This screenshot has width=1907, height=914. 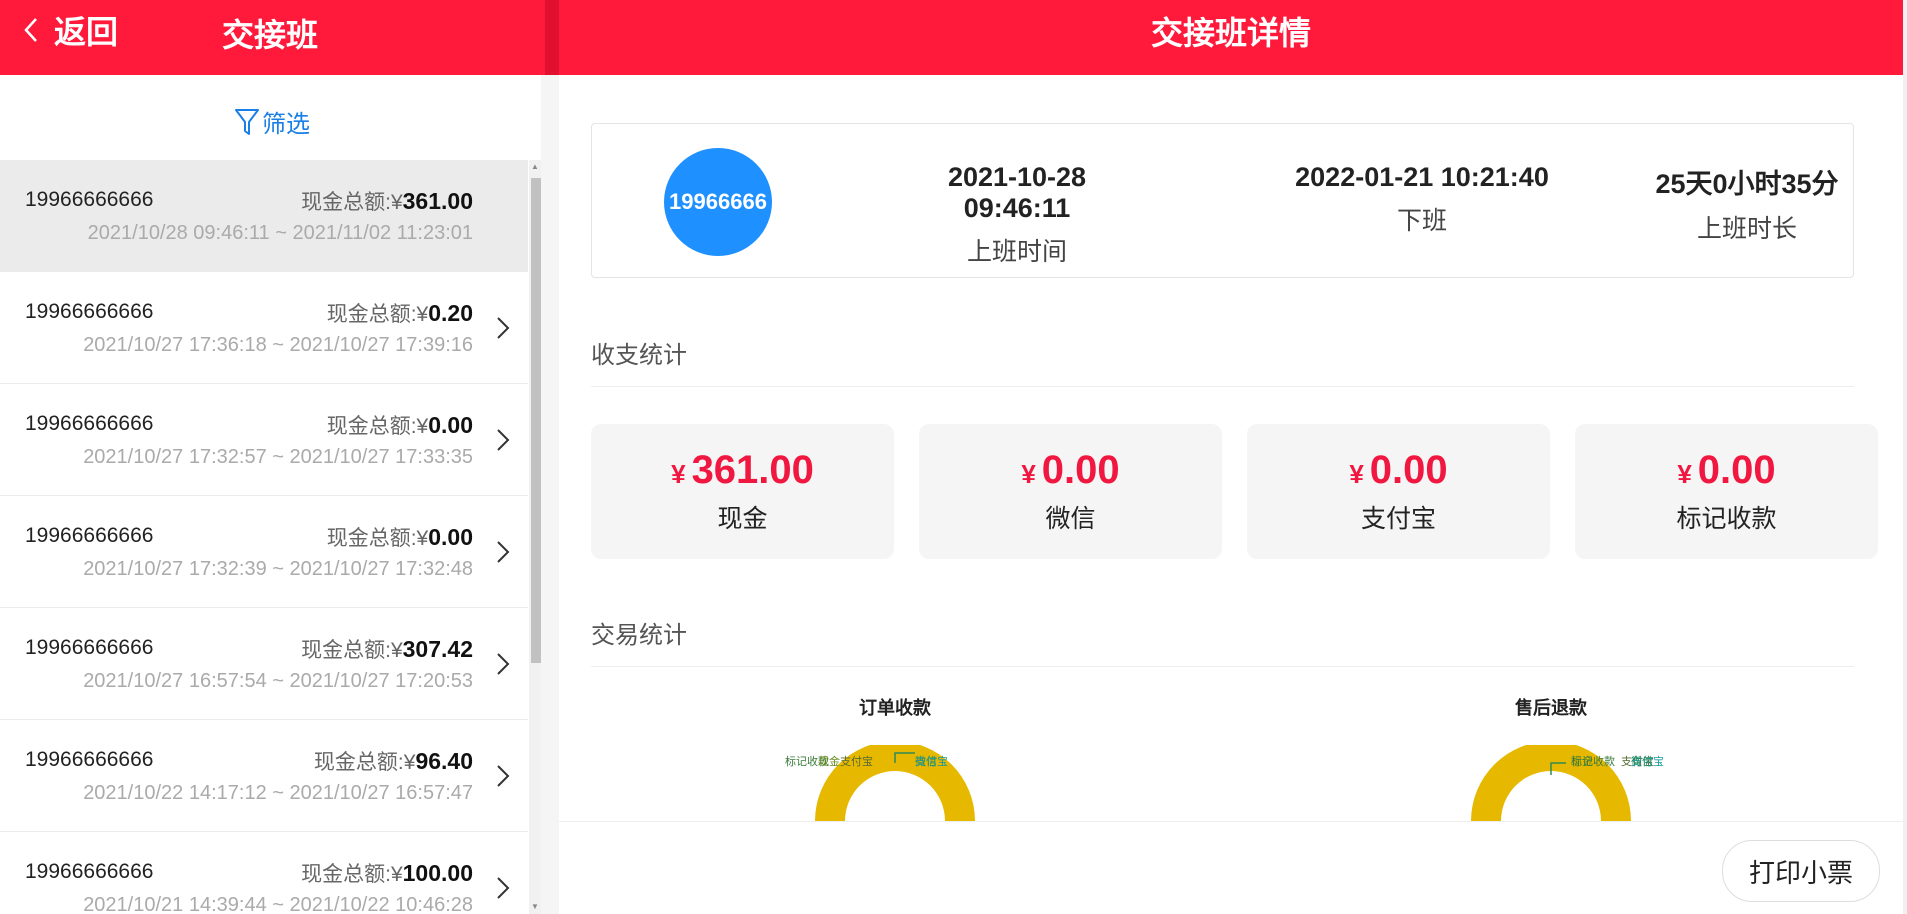 I want to click on print-receipt-button: 打印小票, so click(x=1801, y=871).